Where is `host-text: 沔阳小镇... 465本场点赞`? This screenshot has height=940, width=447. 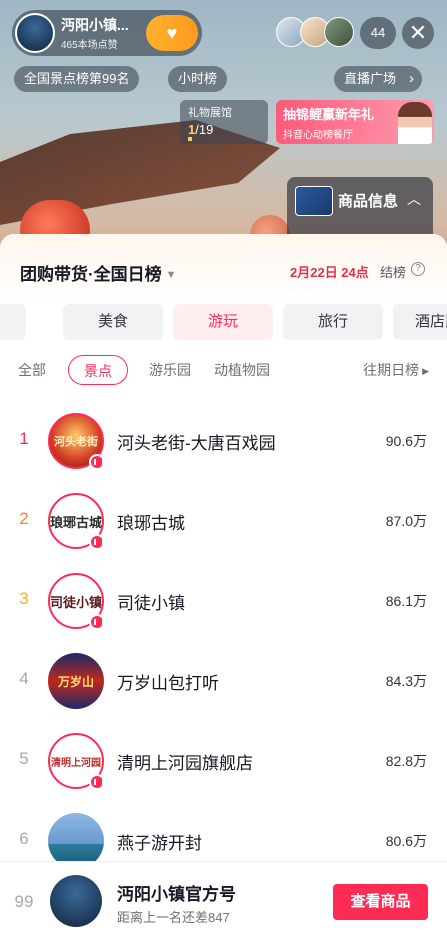
host-text: 沔阳小镇... 465本场点赞 is located at coordinates (105, 33).